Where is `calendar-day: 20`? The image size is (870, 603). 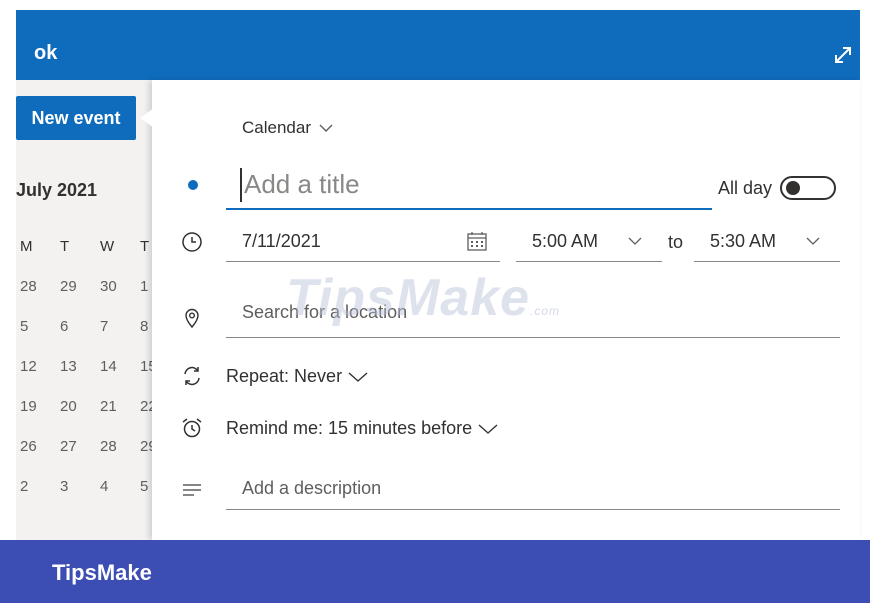
calendar-day: 20 is located at coordinates (80, 406).